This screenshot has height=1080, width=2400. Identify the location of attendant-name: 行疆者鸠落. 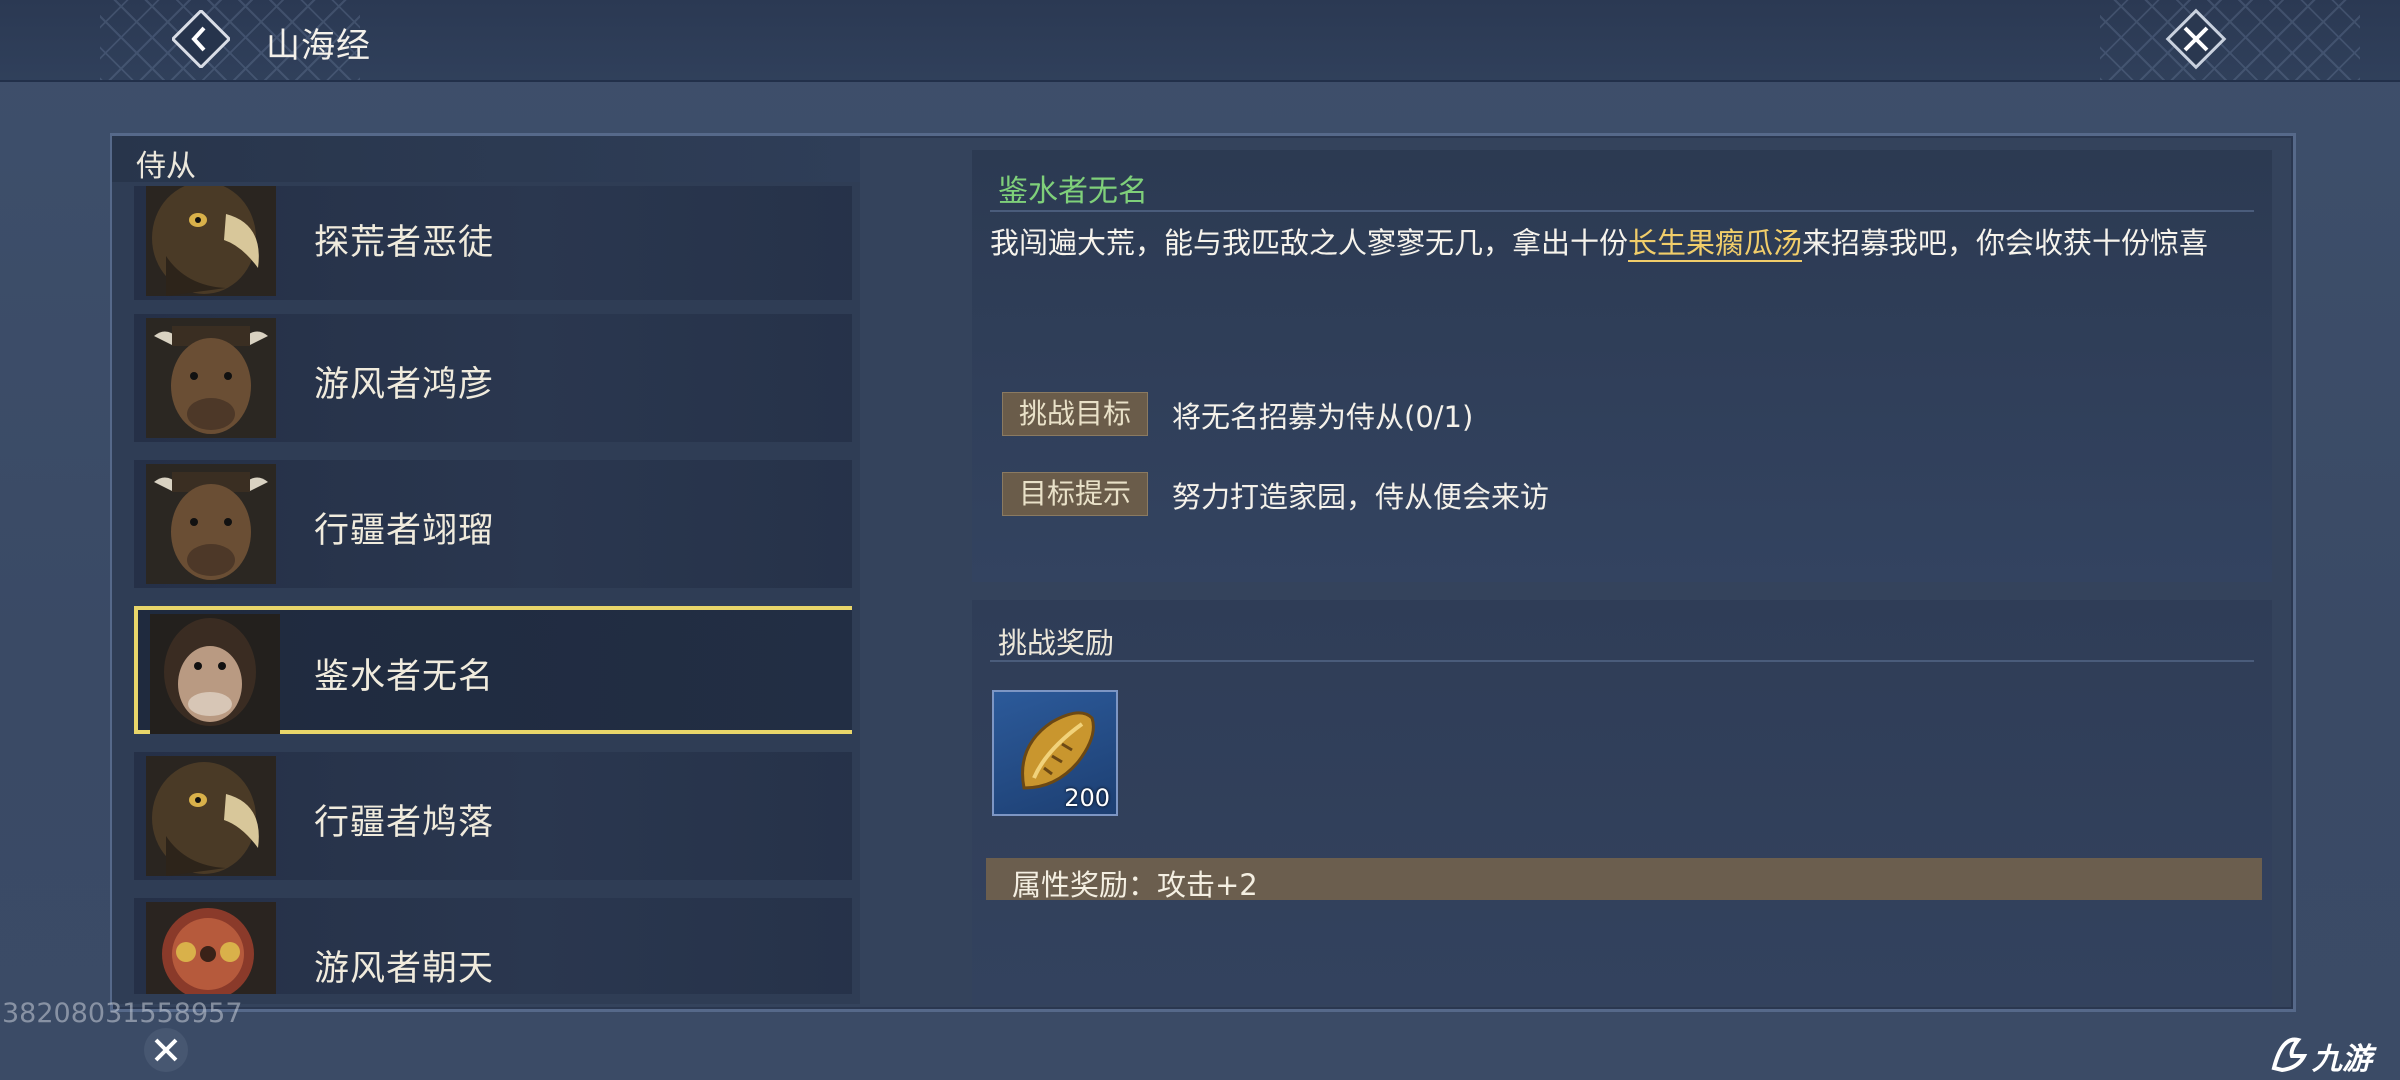
(404, 823).